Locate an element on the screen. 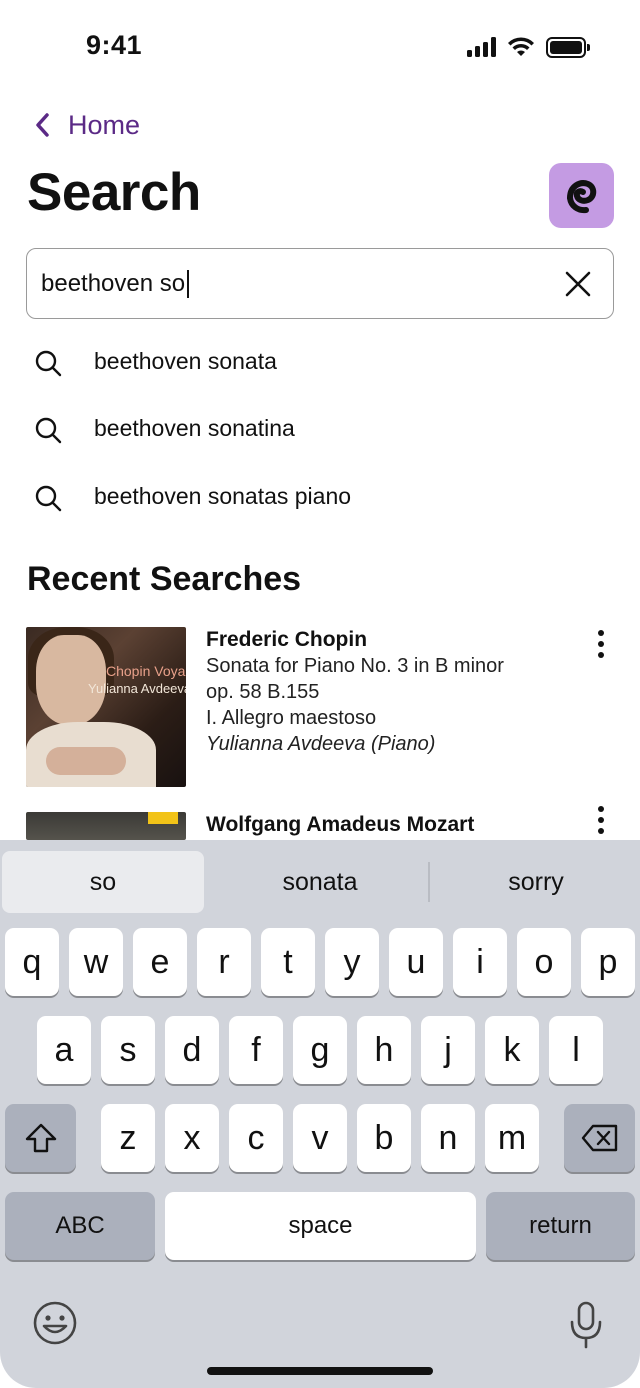  clear-search-button is located at coordinates (578, 284).